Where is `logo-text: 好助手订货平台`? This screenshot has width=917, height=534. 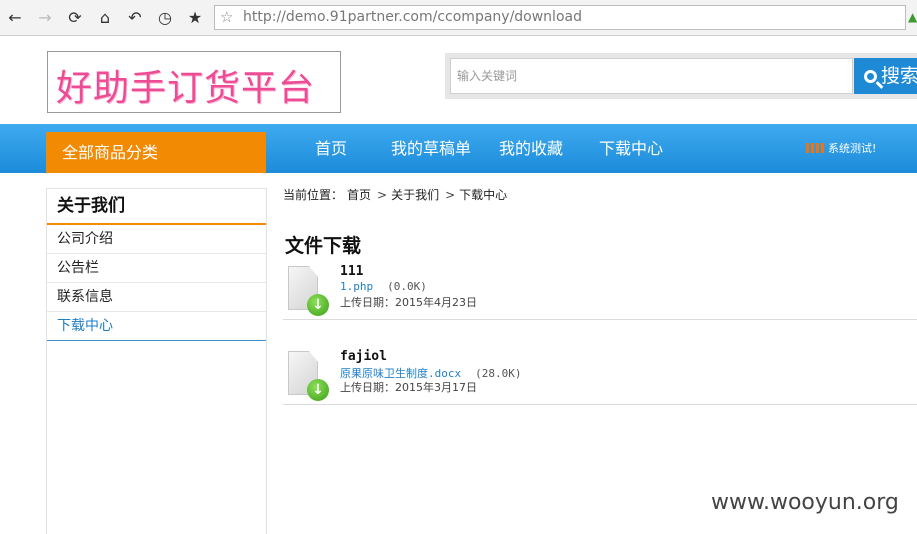 logo-text: 好助手订货平台 is located at coordinates (186, 88).